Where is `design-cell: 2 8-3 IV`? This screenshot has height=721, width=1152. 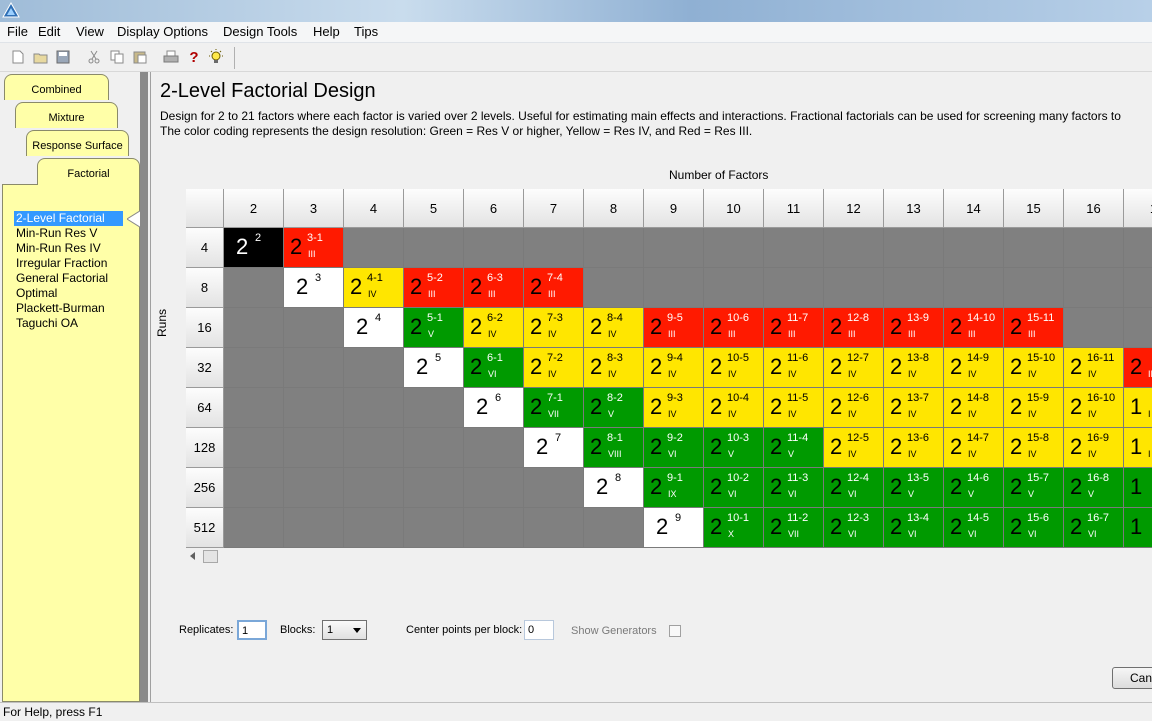
design-cell: 2 8-3 IV is located at coordinates (614, 368).